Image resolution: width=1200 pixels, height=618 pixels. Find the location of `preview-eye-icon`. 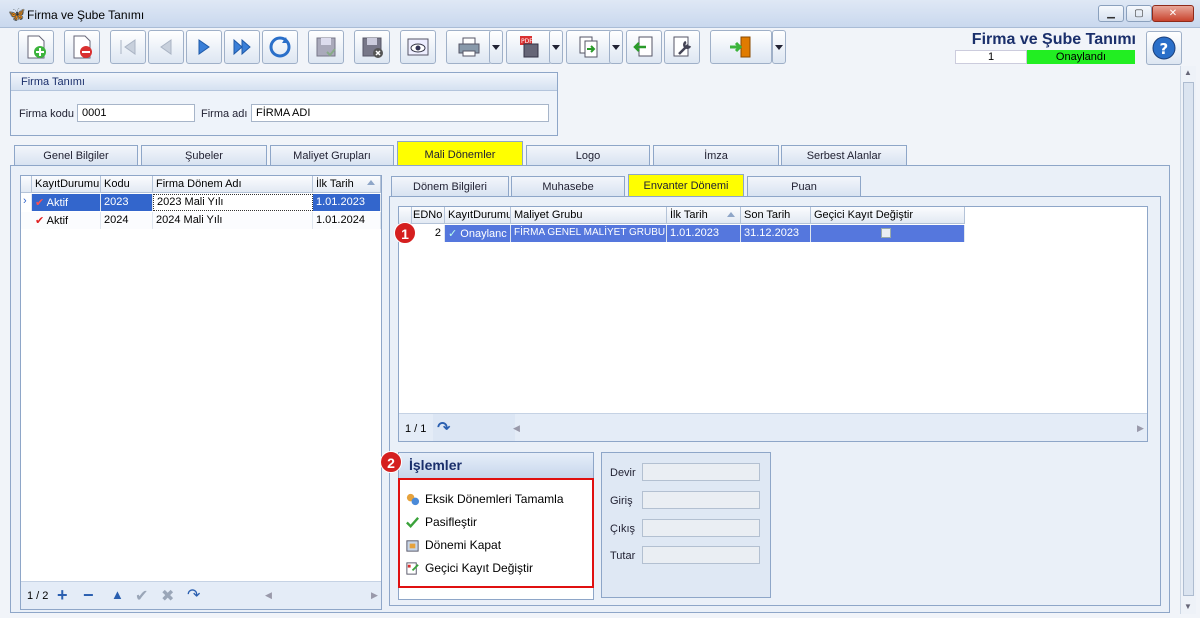

preview-eye-icon is located at coordinates (418, 47).